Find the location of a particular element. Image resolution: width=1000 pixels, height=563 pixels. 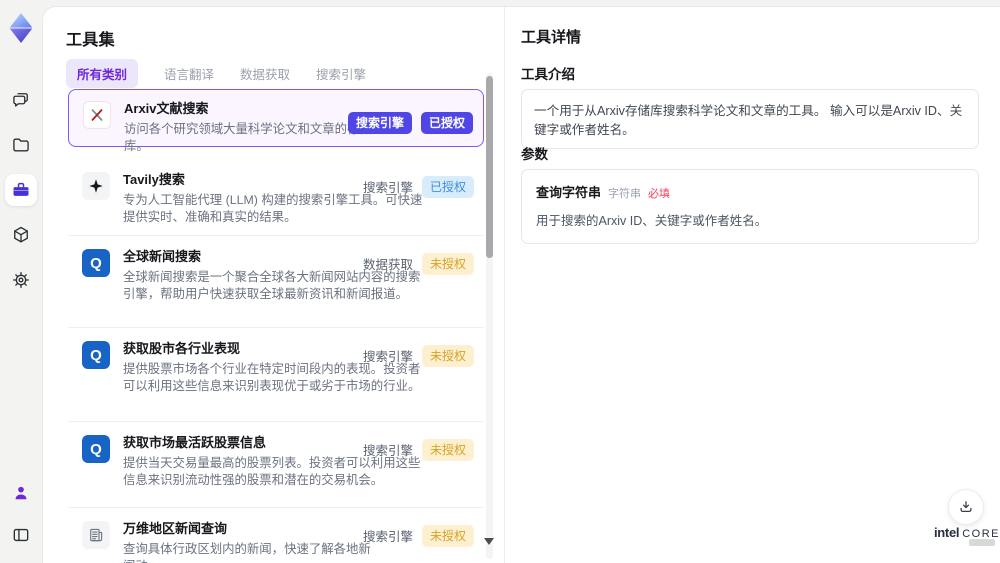

diamond-logo-icon is located at coordinates (21, 28).